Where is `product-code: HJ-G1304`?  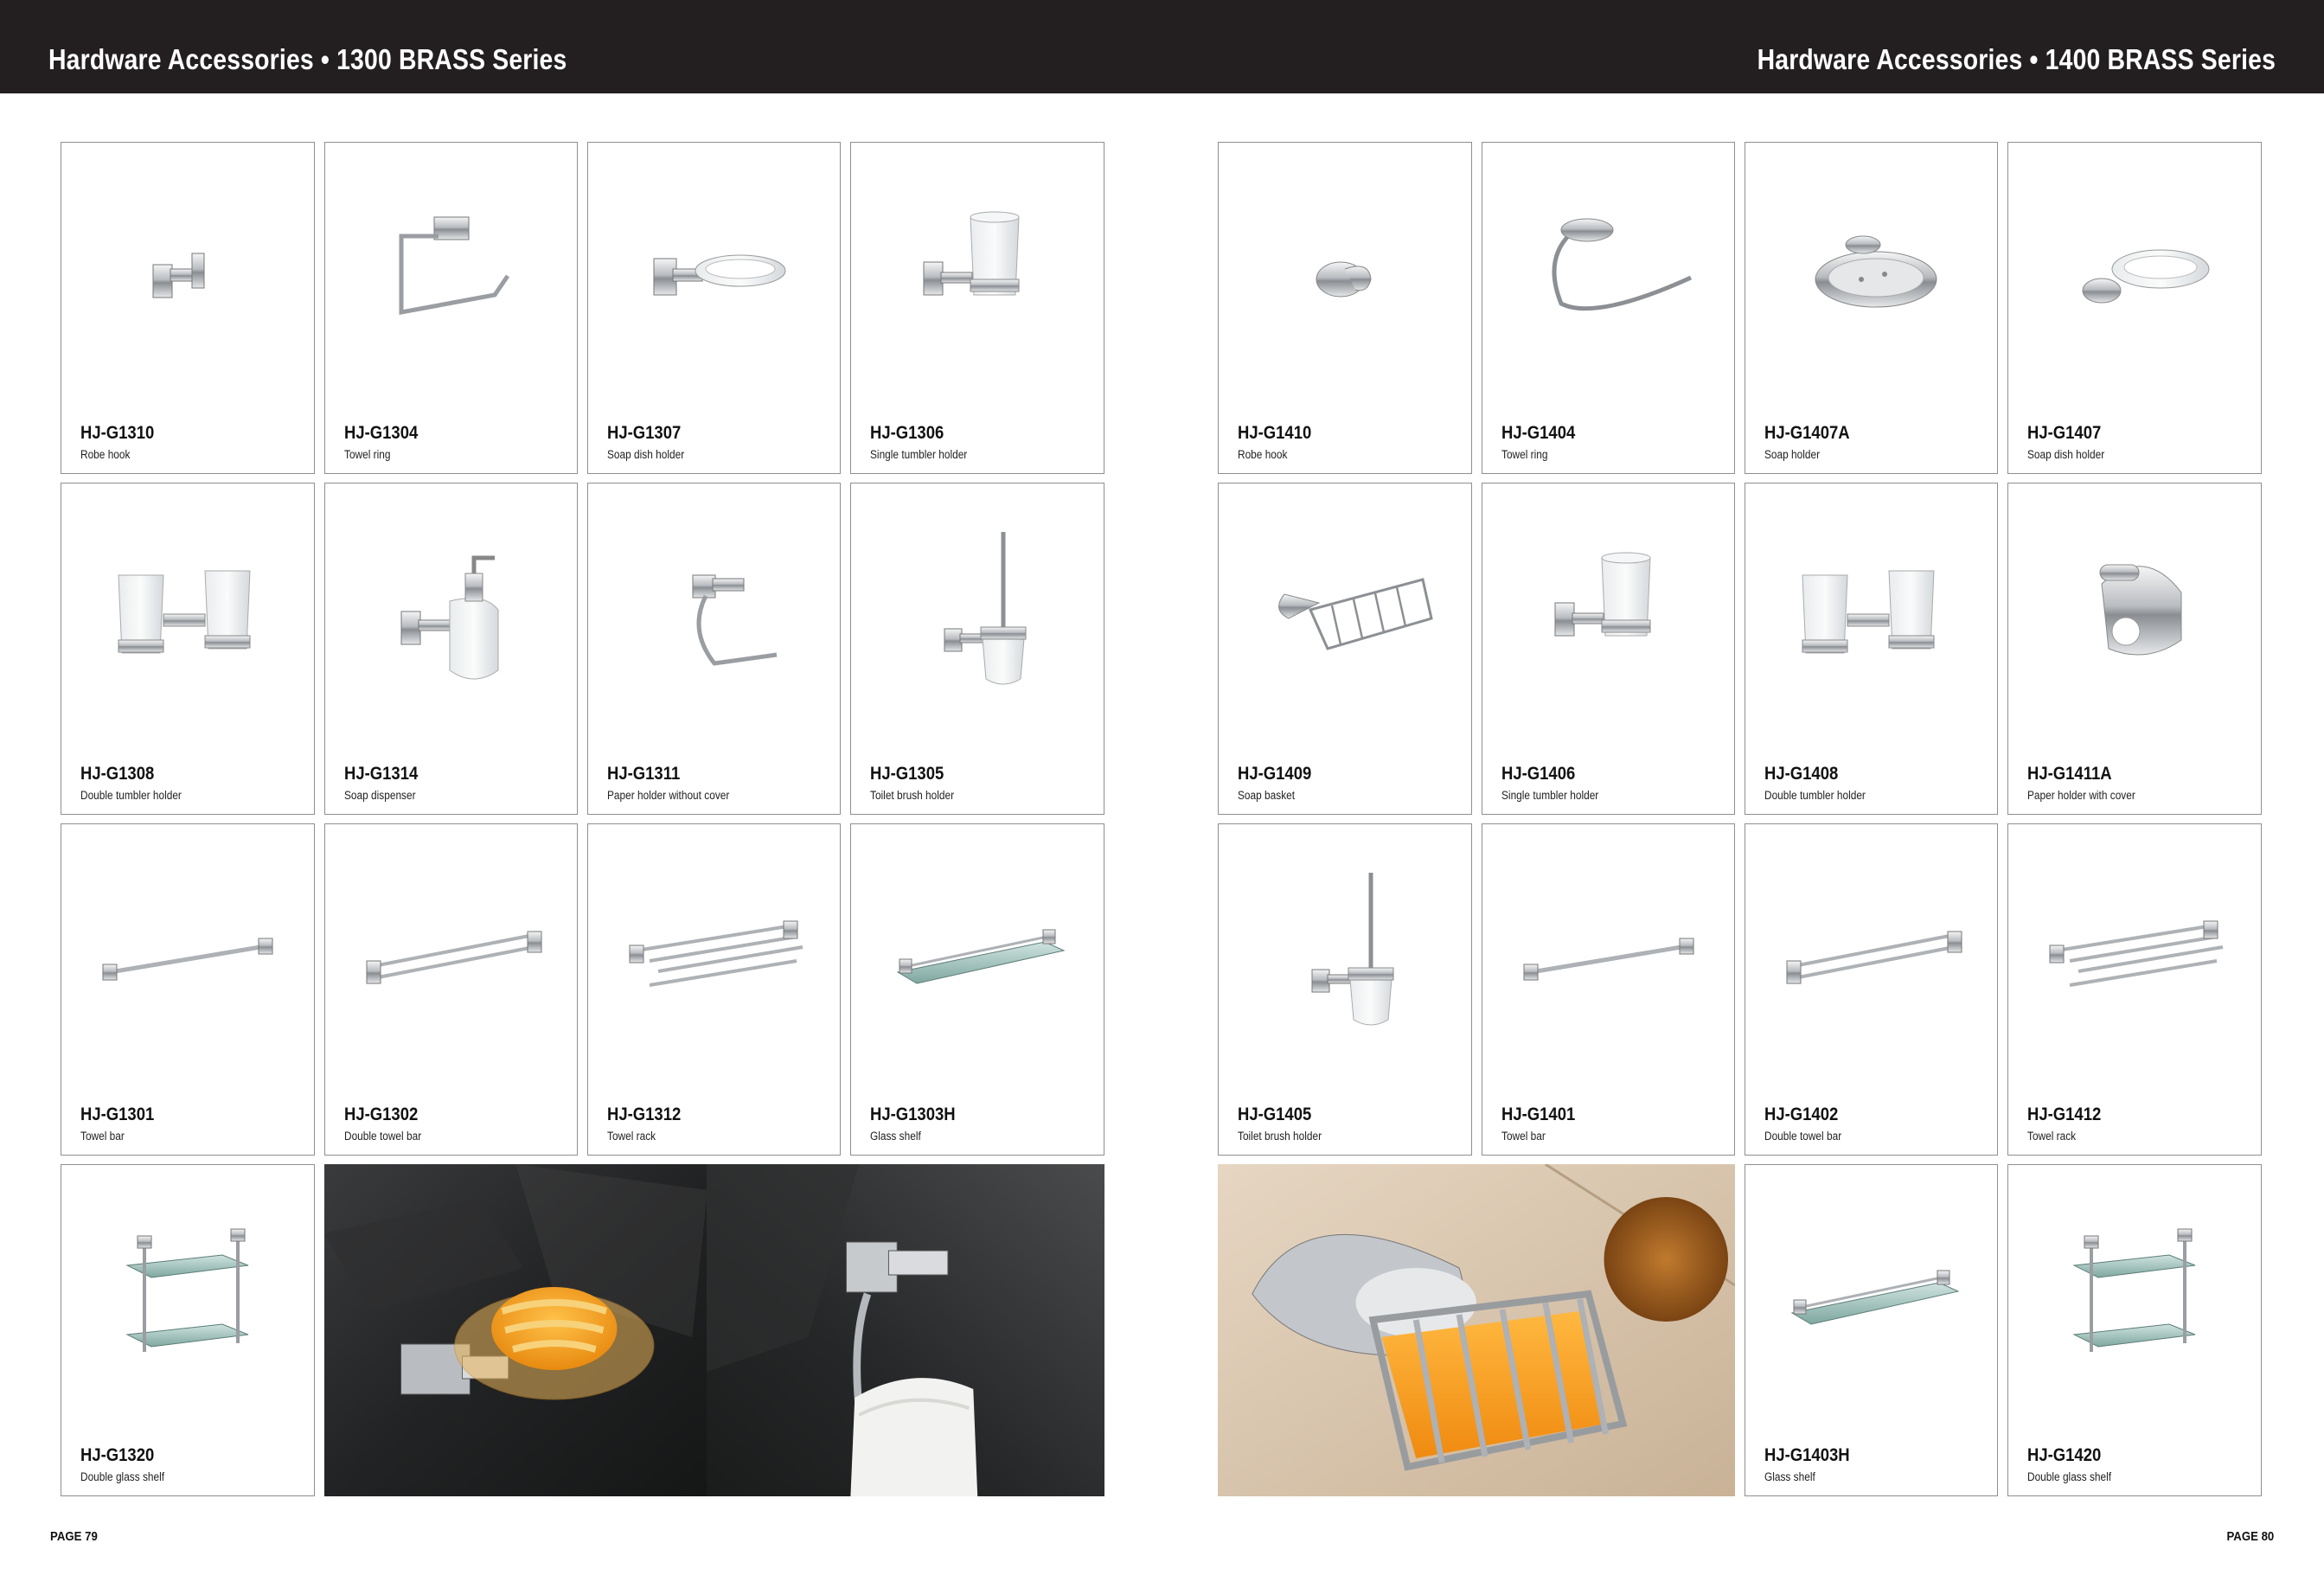
product-code: HJ-G1304 is located at coordinates (381, 433).